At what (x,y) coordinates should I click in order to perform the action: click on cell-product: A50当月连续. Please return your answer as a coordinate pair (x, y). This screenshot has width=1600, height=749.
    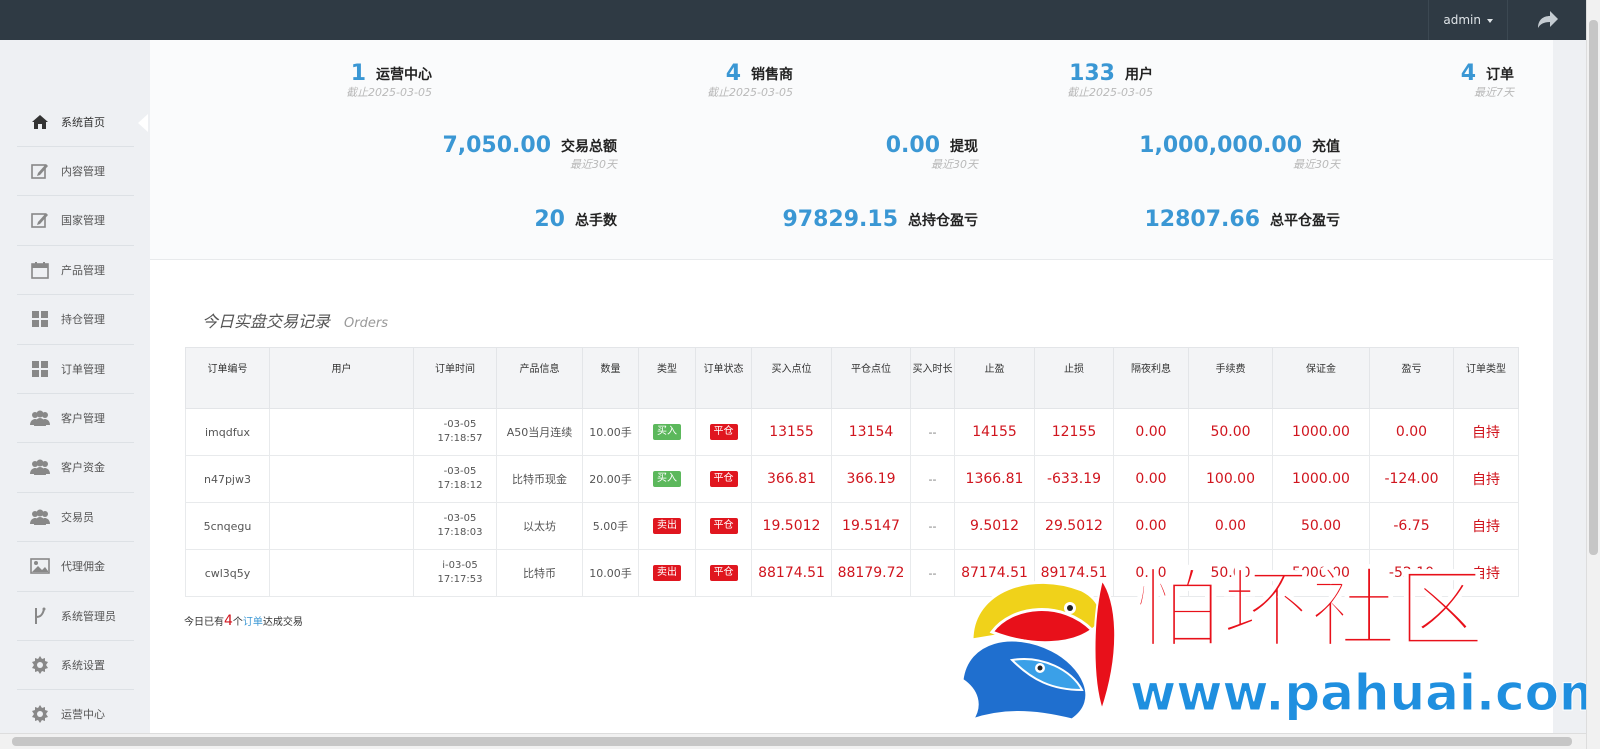
    Looking at the image, I should click on (539, 432).